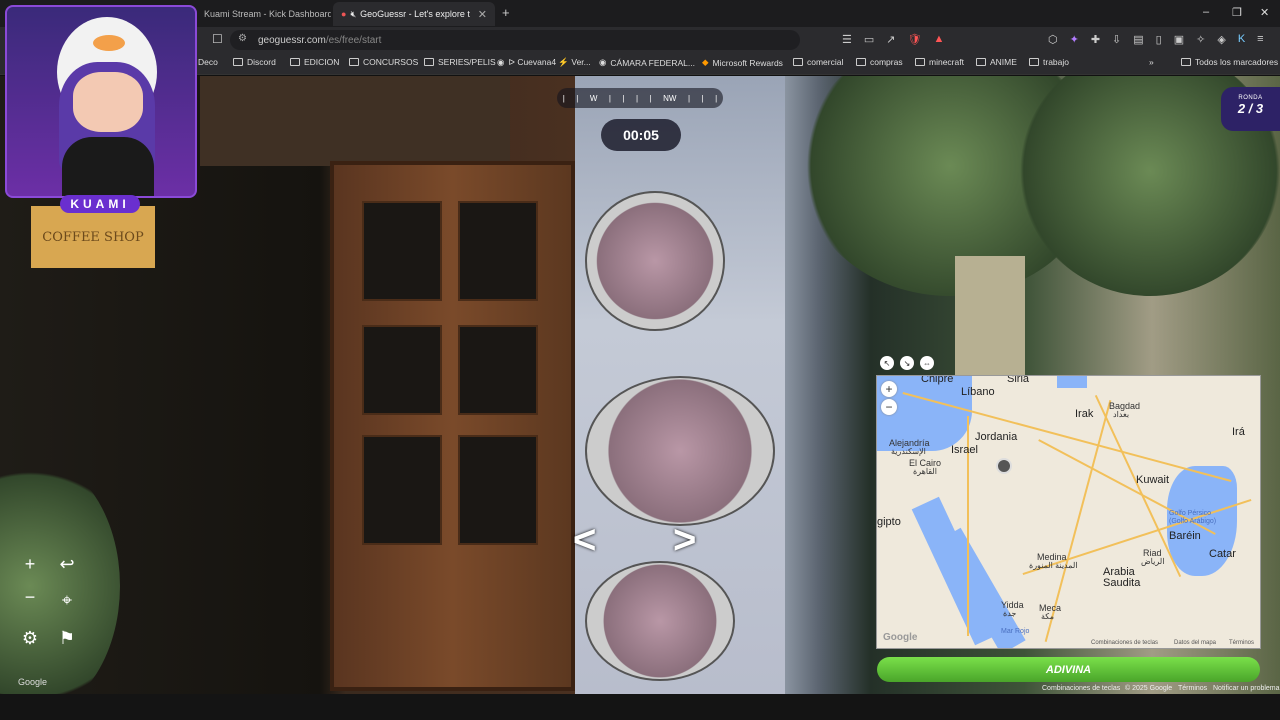  What do you see at coordinates (1084, 414) in the screenshot?
I see `map-label-irak: Irak` at bounding box center [1084, 414].